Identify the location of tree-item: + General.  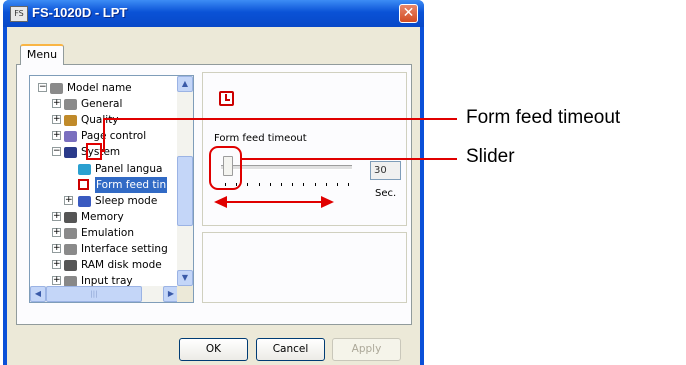
(104, 104).